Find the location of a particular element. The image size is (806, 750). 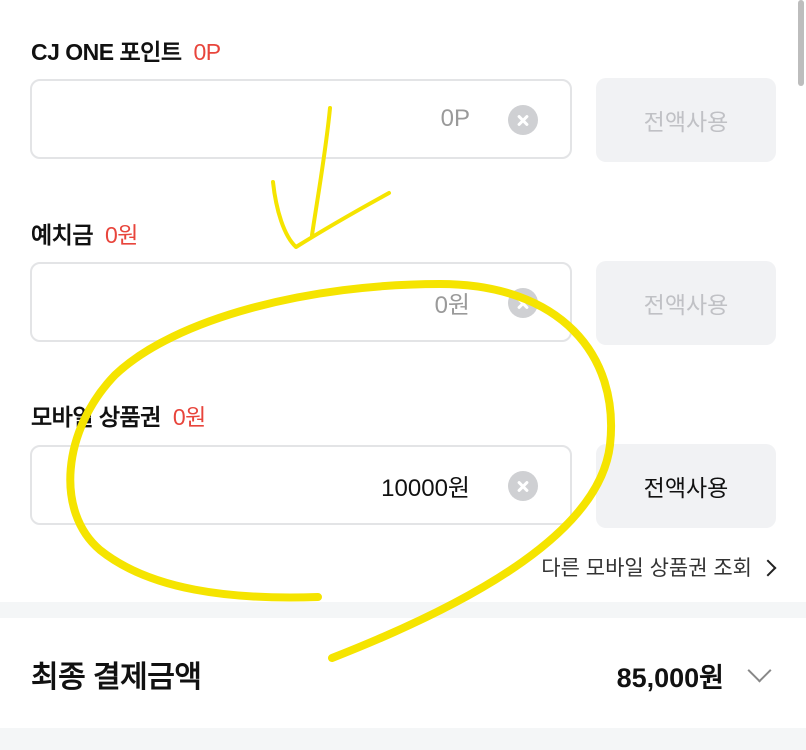

cj-one-input-value: 0P is located at coordinates (455, 118).